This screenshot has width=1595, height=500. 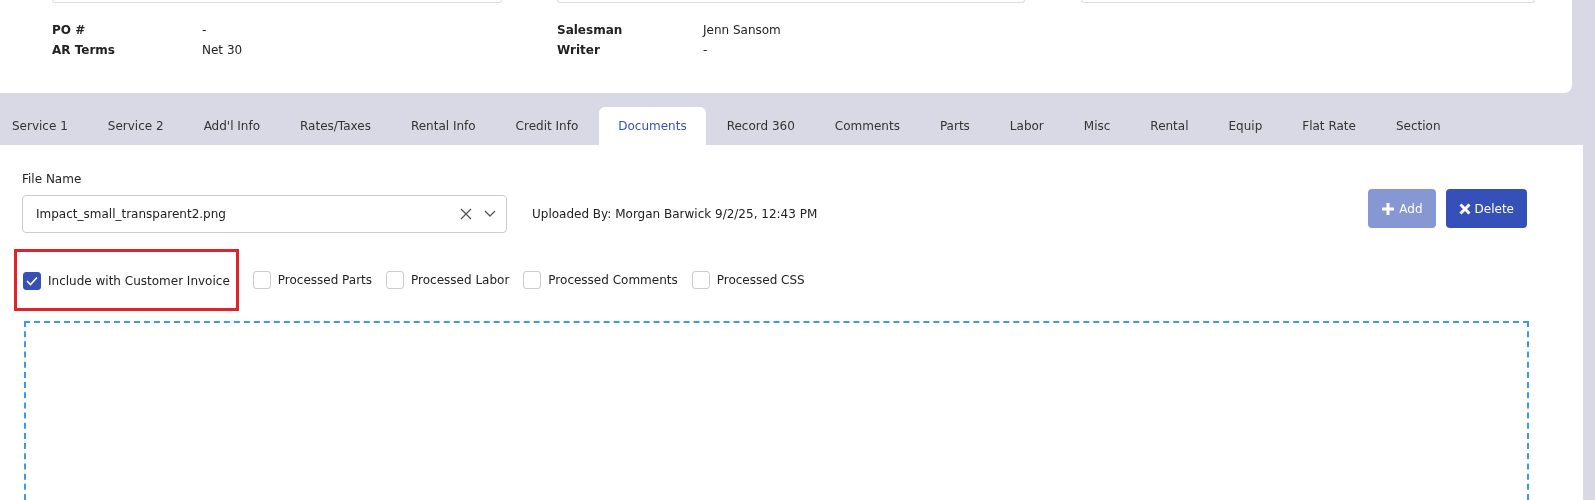 What do you see at coordinates (1418, 126) in the screenshot?
I see `tab: Section` at bounding box center [1418, 126].